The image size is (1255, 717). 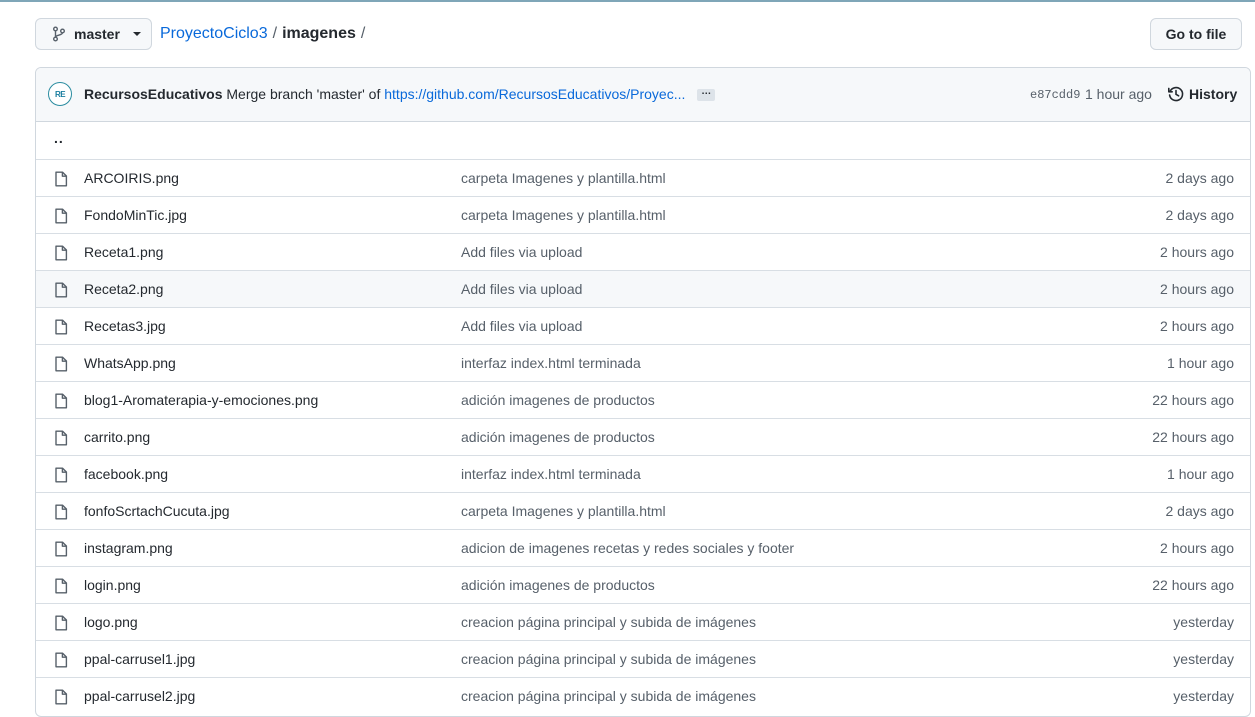 I want to click on chevron-down-icon, so click(x=137, y=34).